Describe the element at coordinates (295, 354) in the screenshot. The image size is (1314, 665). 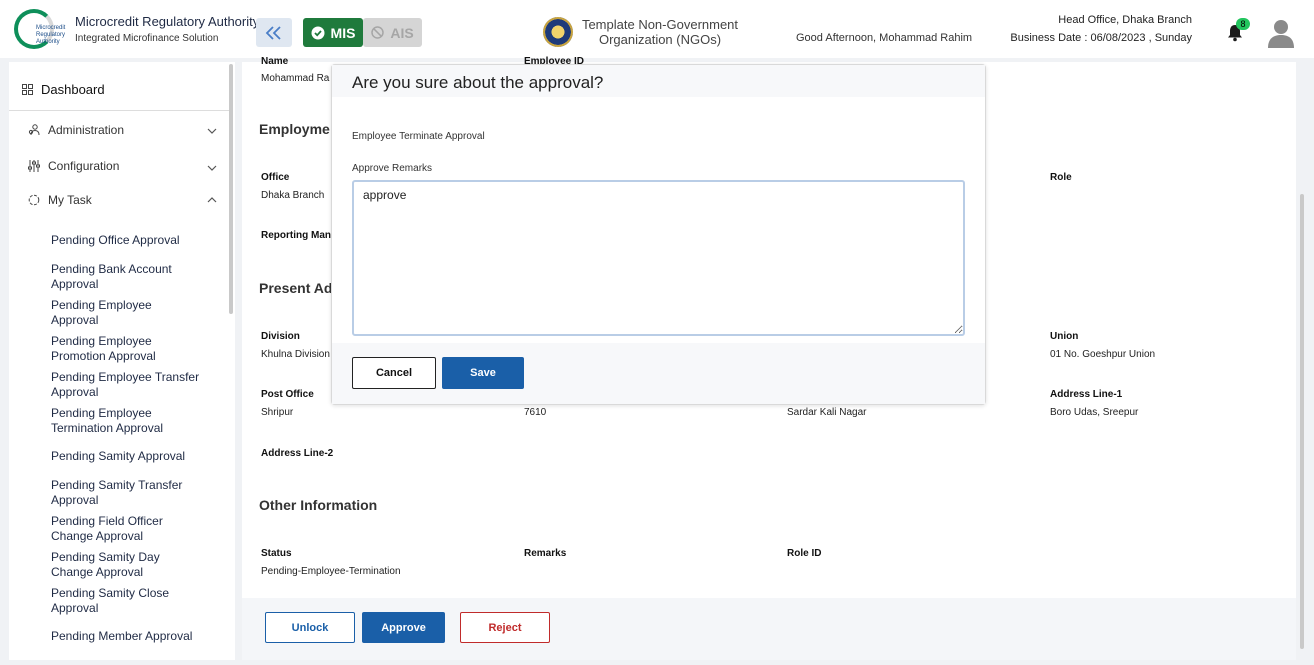
I see `division-value: Khulna Division` at that location.